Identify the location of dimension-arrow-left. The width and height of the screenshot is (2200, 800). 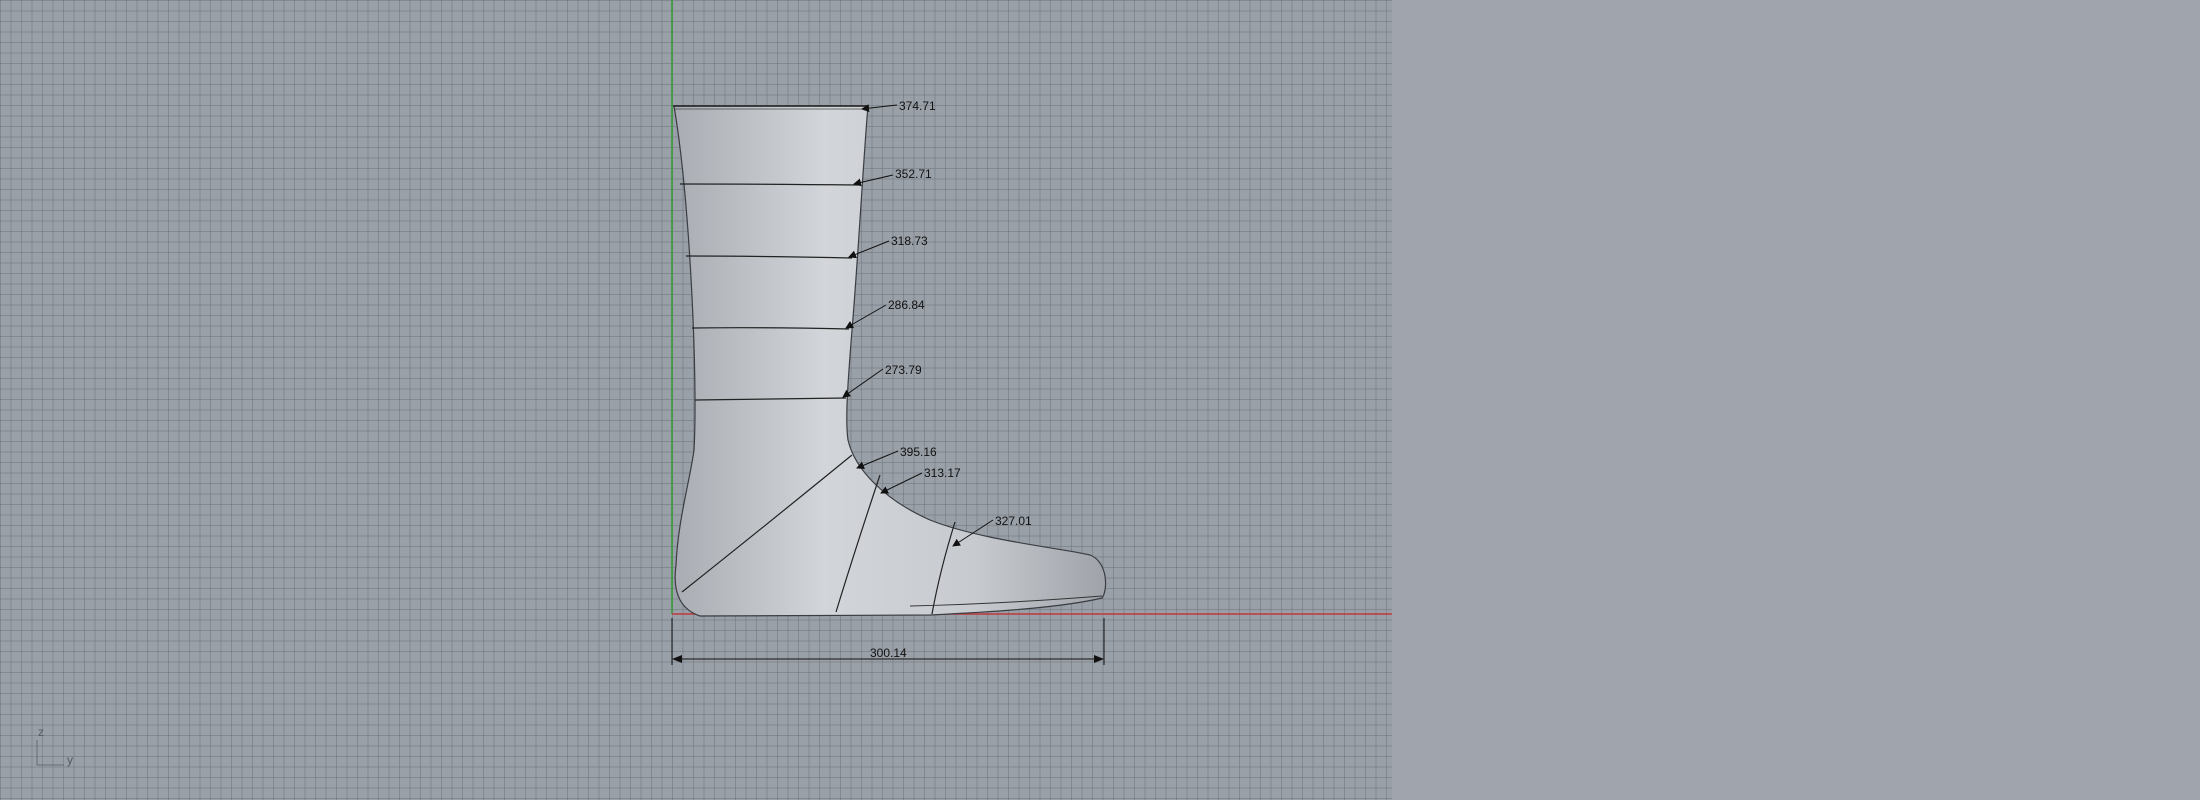
(677, 659).